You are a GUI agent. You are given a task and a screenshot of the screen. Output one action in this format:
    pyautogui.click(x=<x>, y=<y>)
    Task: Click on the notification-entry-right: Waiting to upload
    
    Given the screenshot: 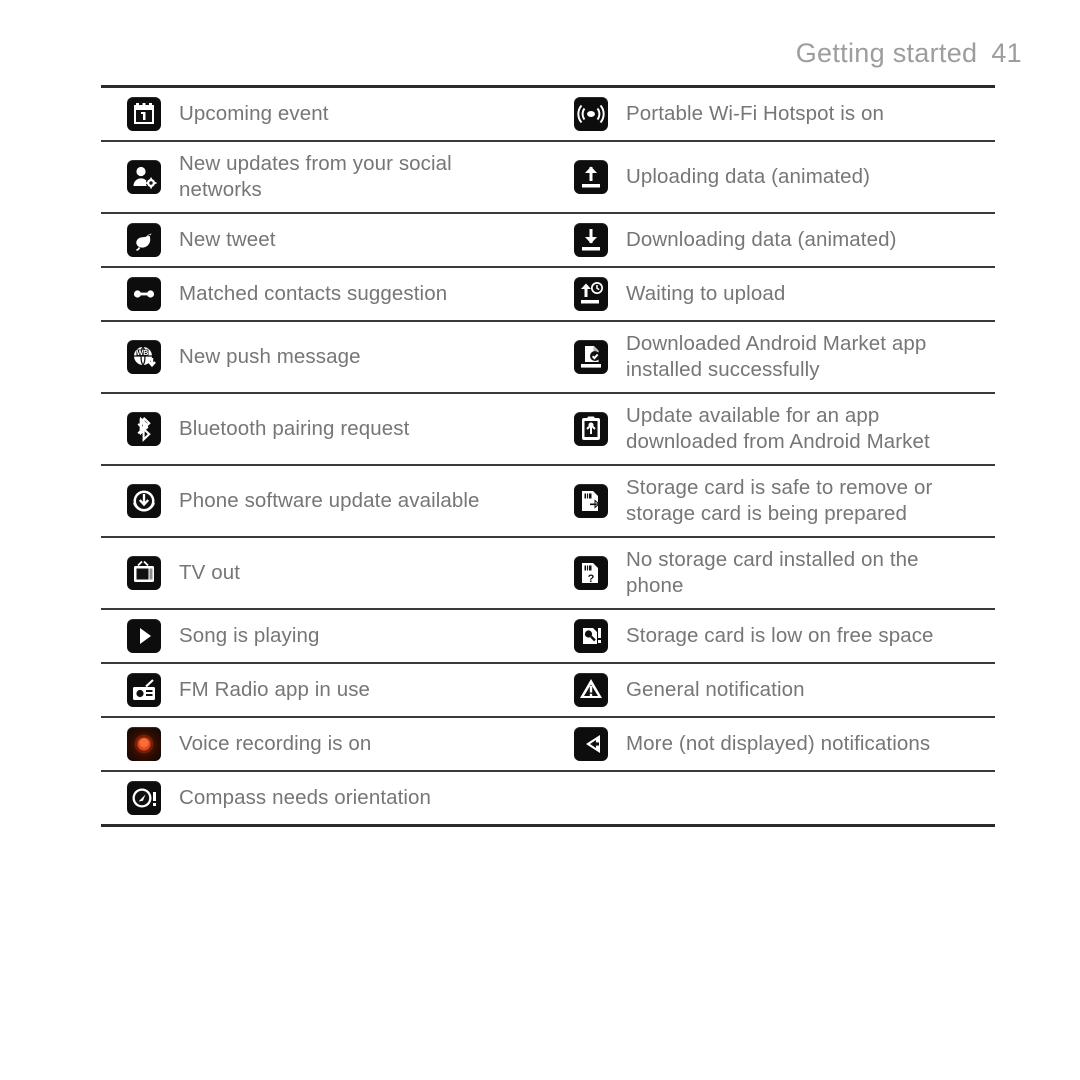 What is the action you would take?
    pyautogui.click(x=771, y=294)
    